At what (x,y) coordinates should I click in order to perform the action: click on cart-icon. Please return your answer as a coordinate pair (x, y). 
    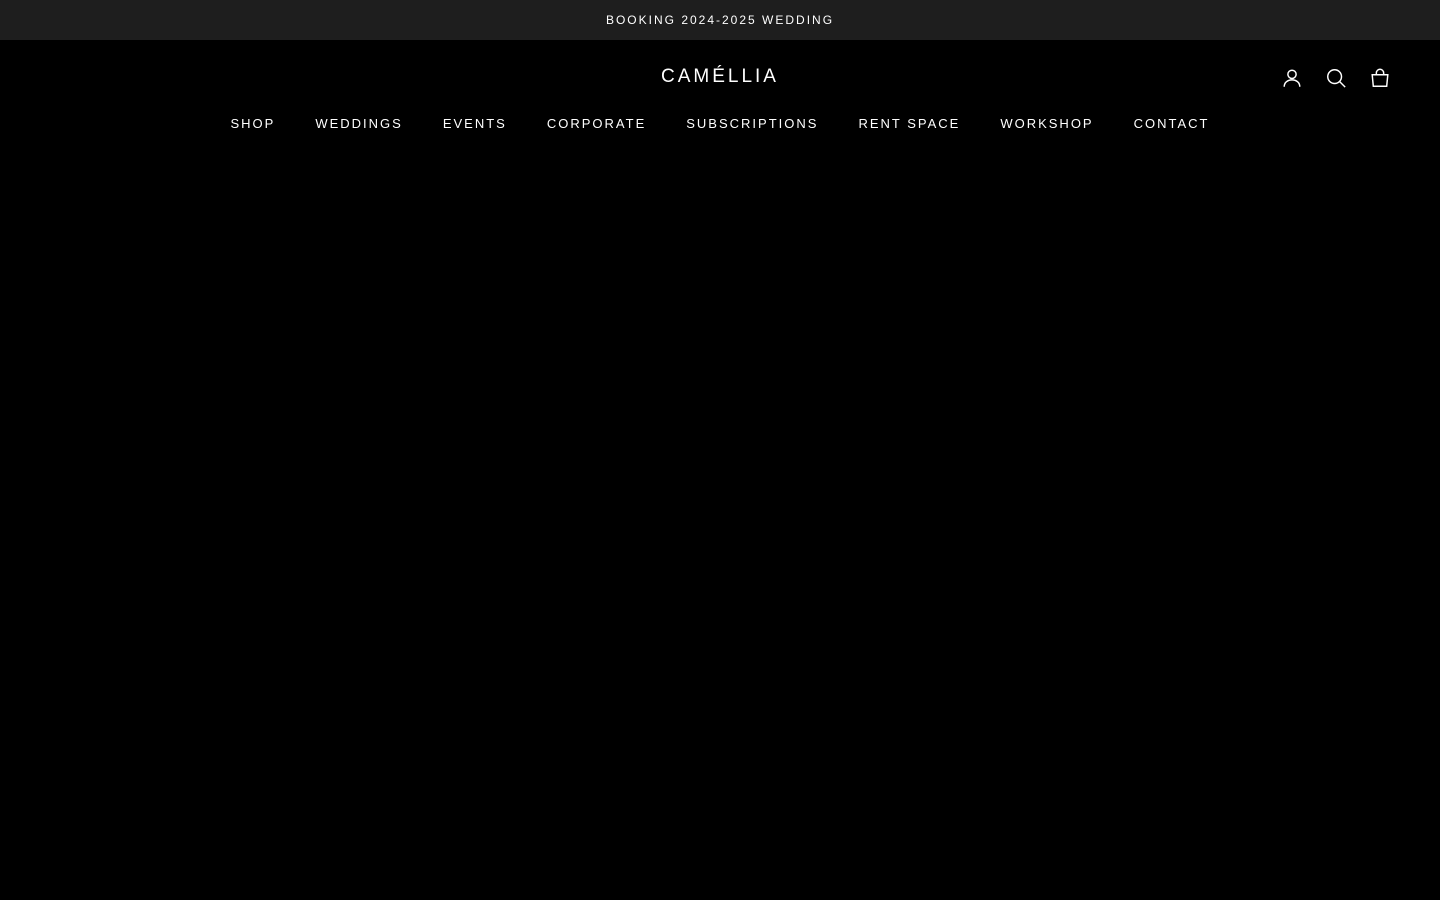
    Looking at the image, I should click on (1380, 77).